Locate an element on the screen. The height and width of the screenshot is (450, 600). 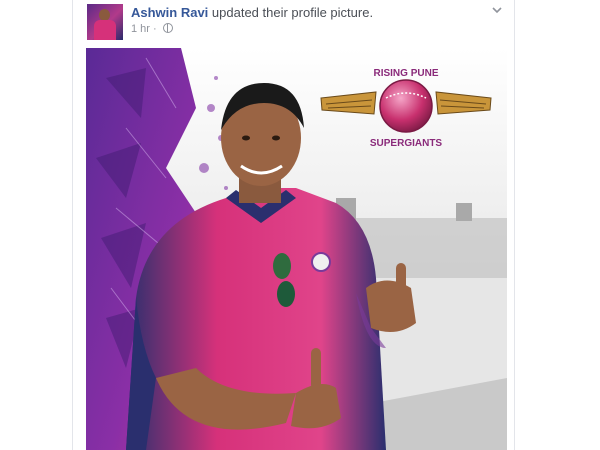
post-timestamp: 1 hr is located at coordinates (140, 29).